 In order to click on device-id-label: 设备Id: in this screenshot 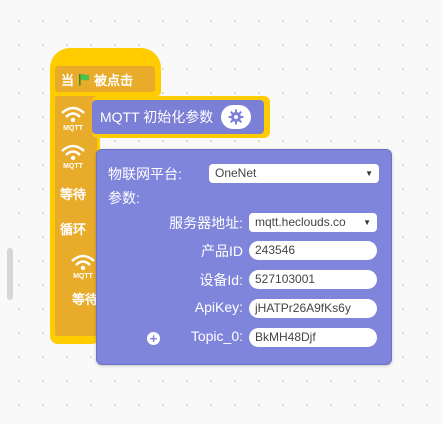, I will do `click(221, 280)`.